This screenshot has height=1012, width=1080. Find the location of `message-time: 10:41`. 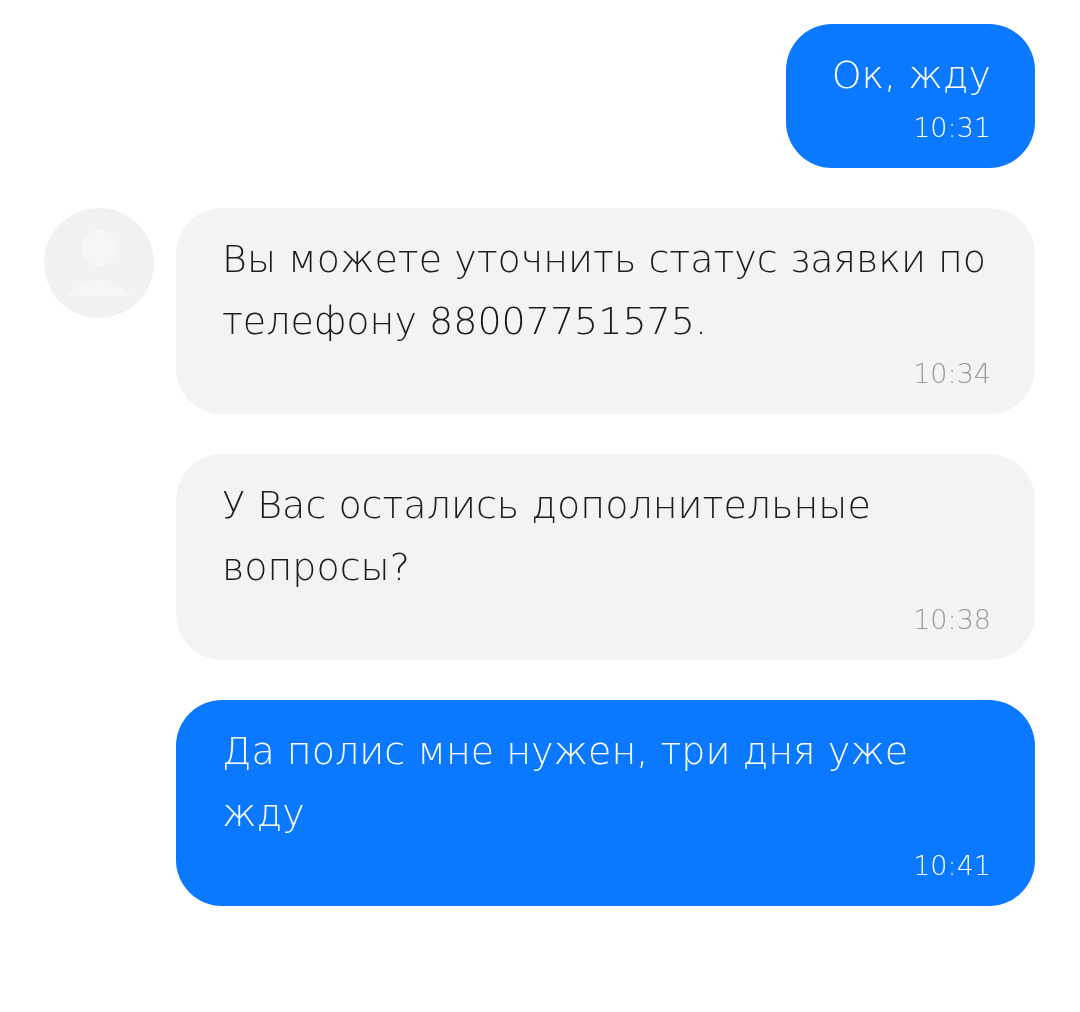

message-time: 10:41 is located at coordinates (952, 866).